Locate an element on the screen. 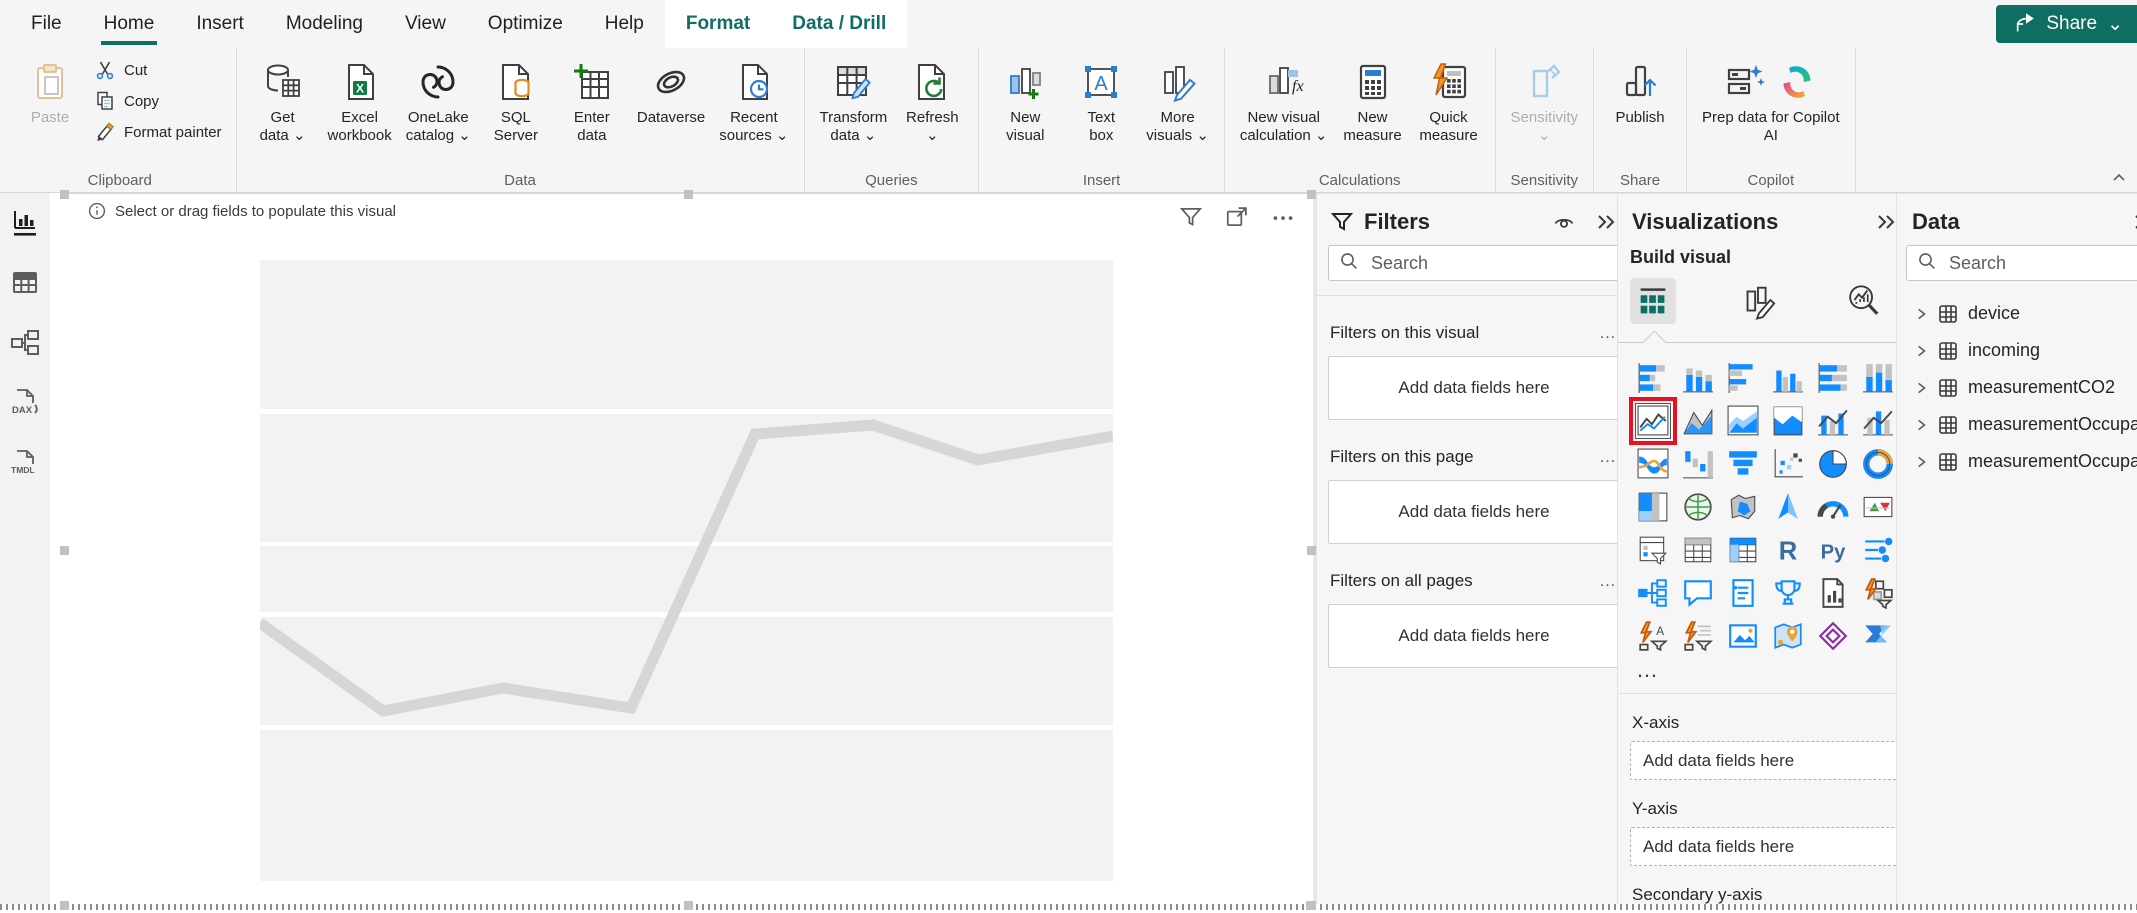 The width and height of the screenshot is (2137, 913). enter-data-button: Enter data is located at coordinates (592, 97).